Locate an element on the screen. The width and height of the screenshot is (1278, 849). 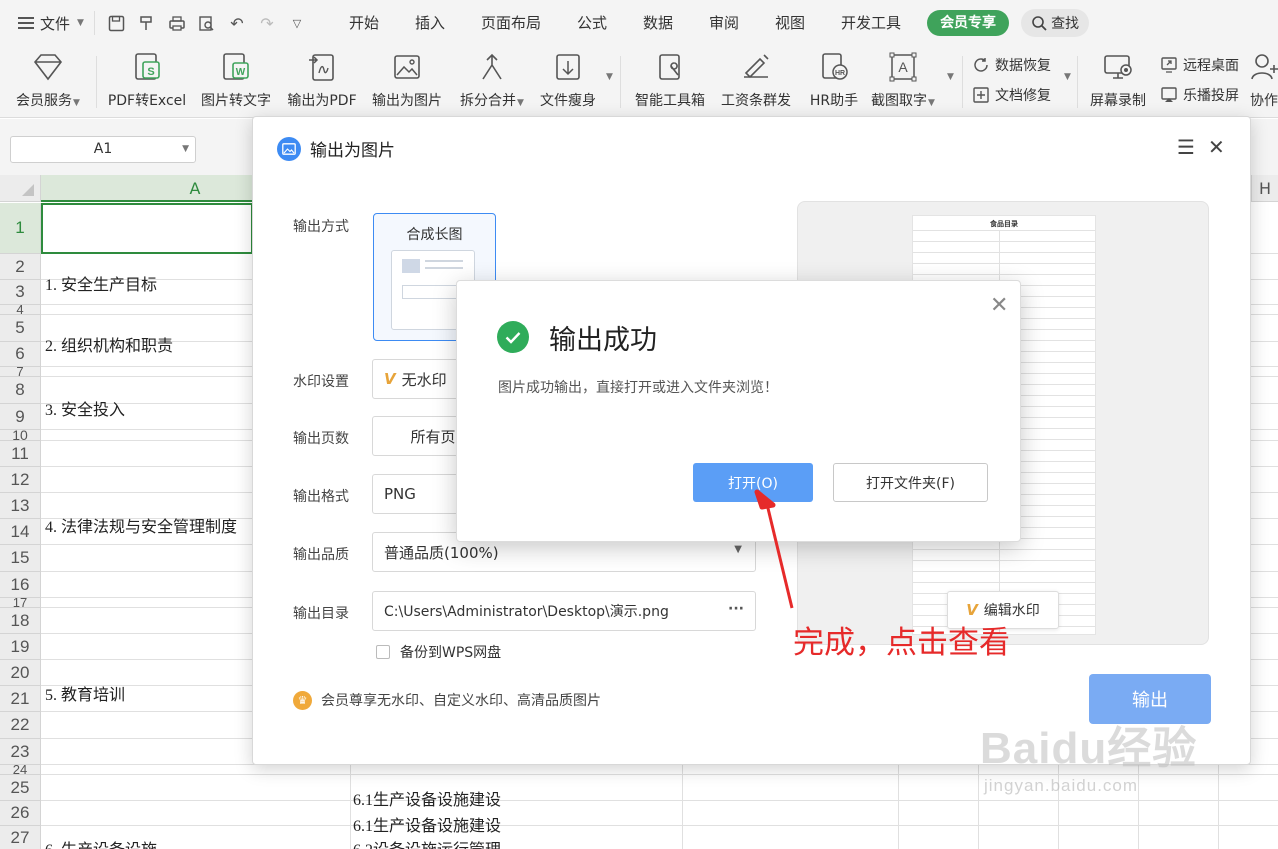
file-menu: 文件 ▼ is located at coordinates (47, 23).